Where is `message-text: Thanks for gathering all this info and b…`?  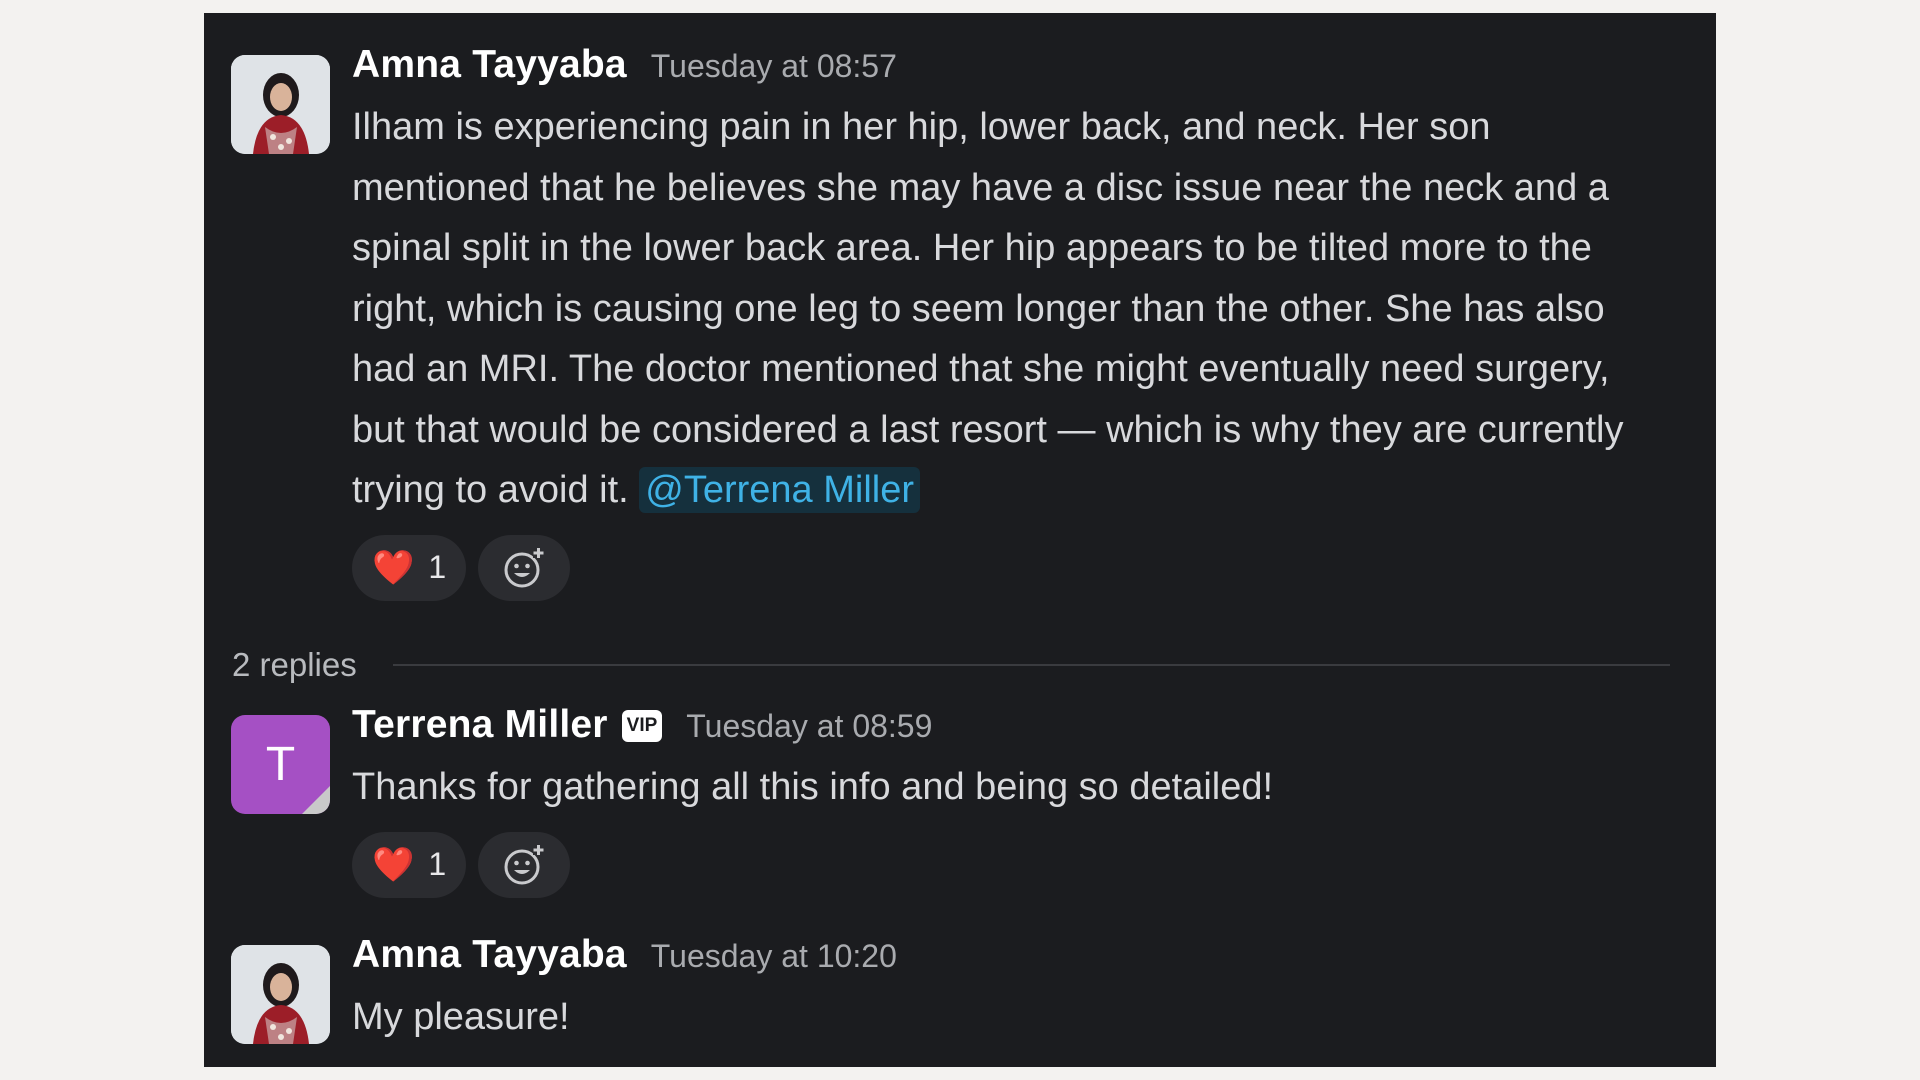
message-text: Thanks for gathering all this info and b… is located at coordinates (813, 787).